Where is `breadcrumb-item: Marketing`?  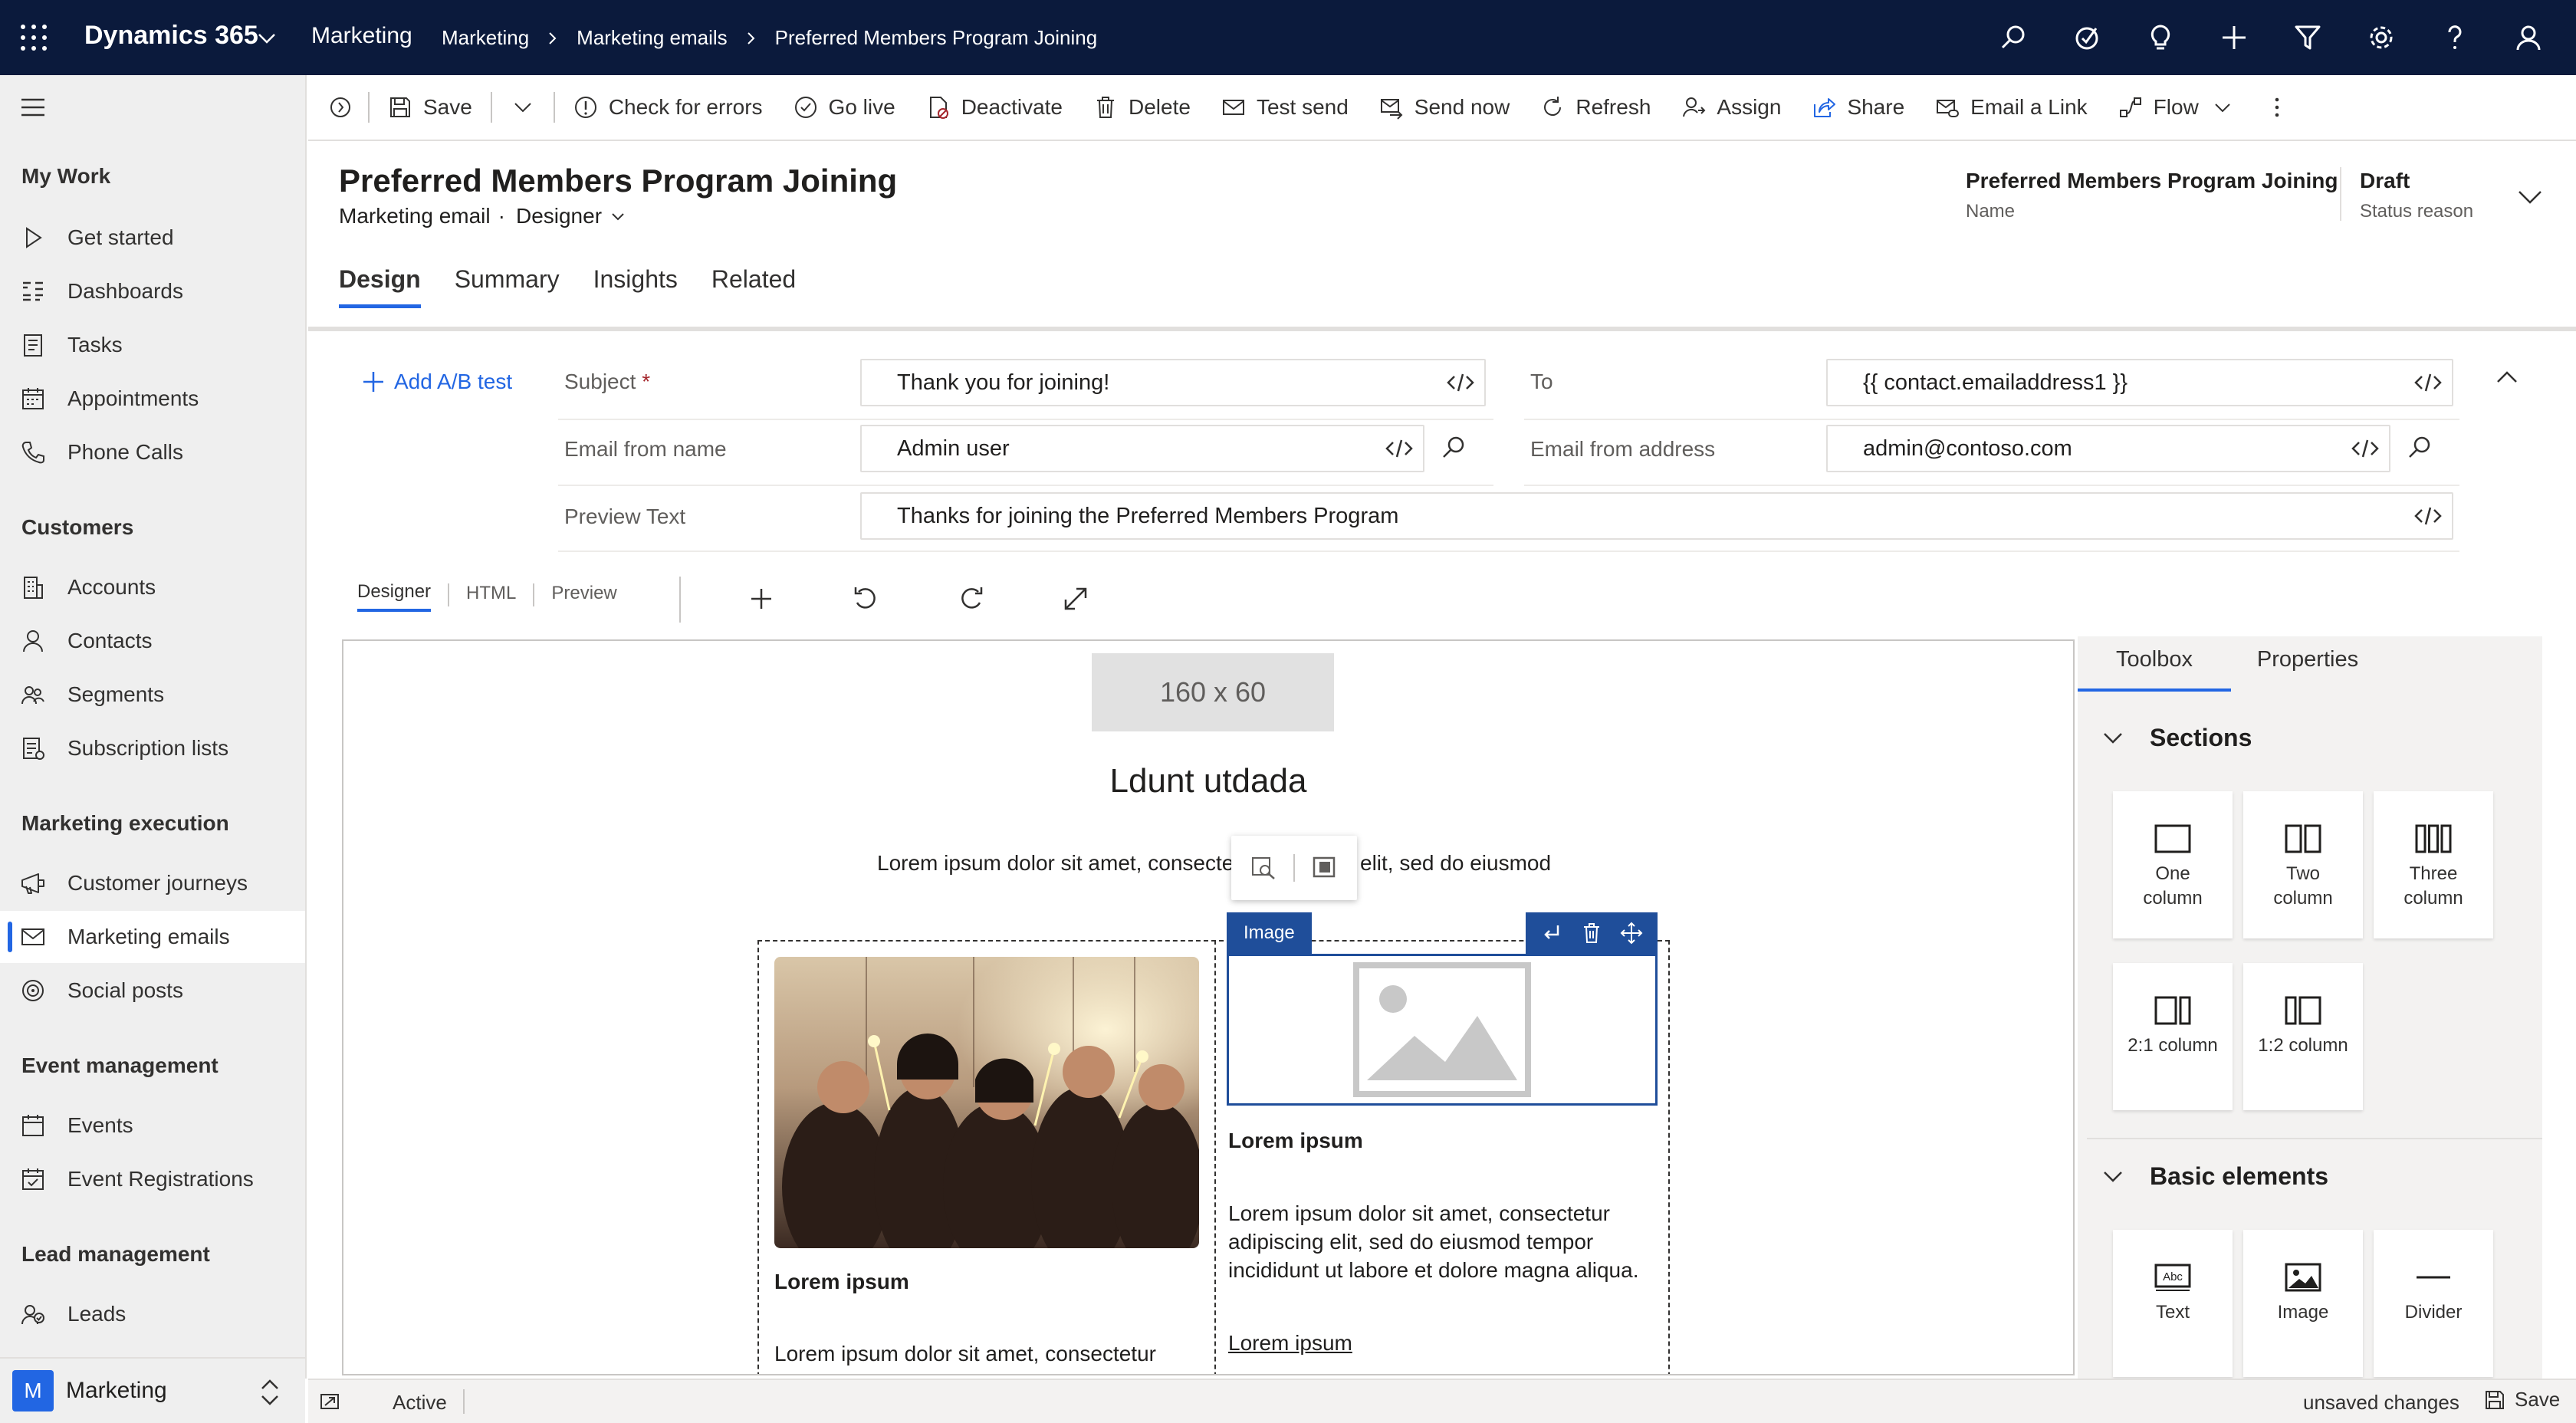
breadcrumb-item: Marketing is located at coordinates (485, 38).